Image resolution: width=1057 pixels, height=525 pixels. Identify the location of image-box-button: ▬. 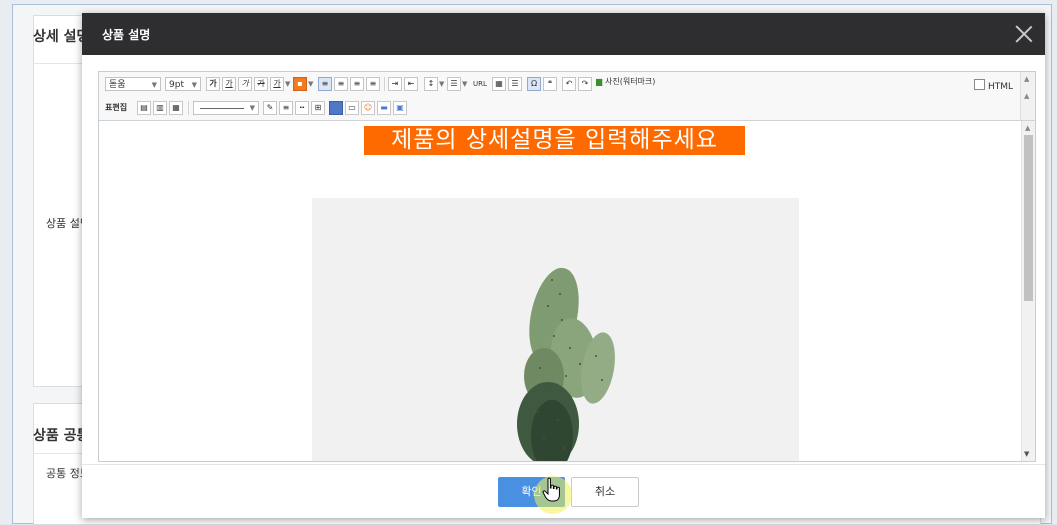
(384, 108).